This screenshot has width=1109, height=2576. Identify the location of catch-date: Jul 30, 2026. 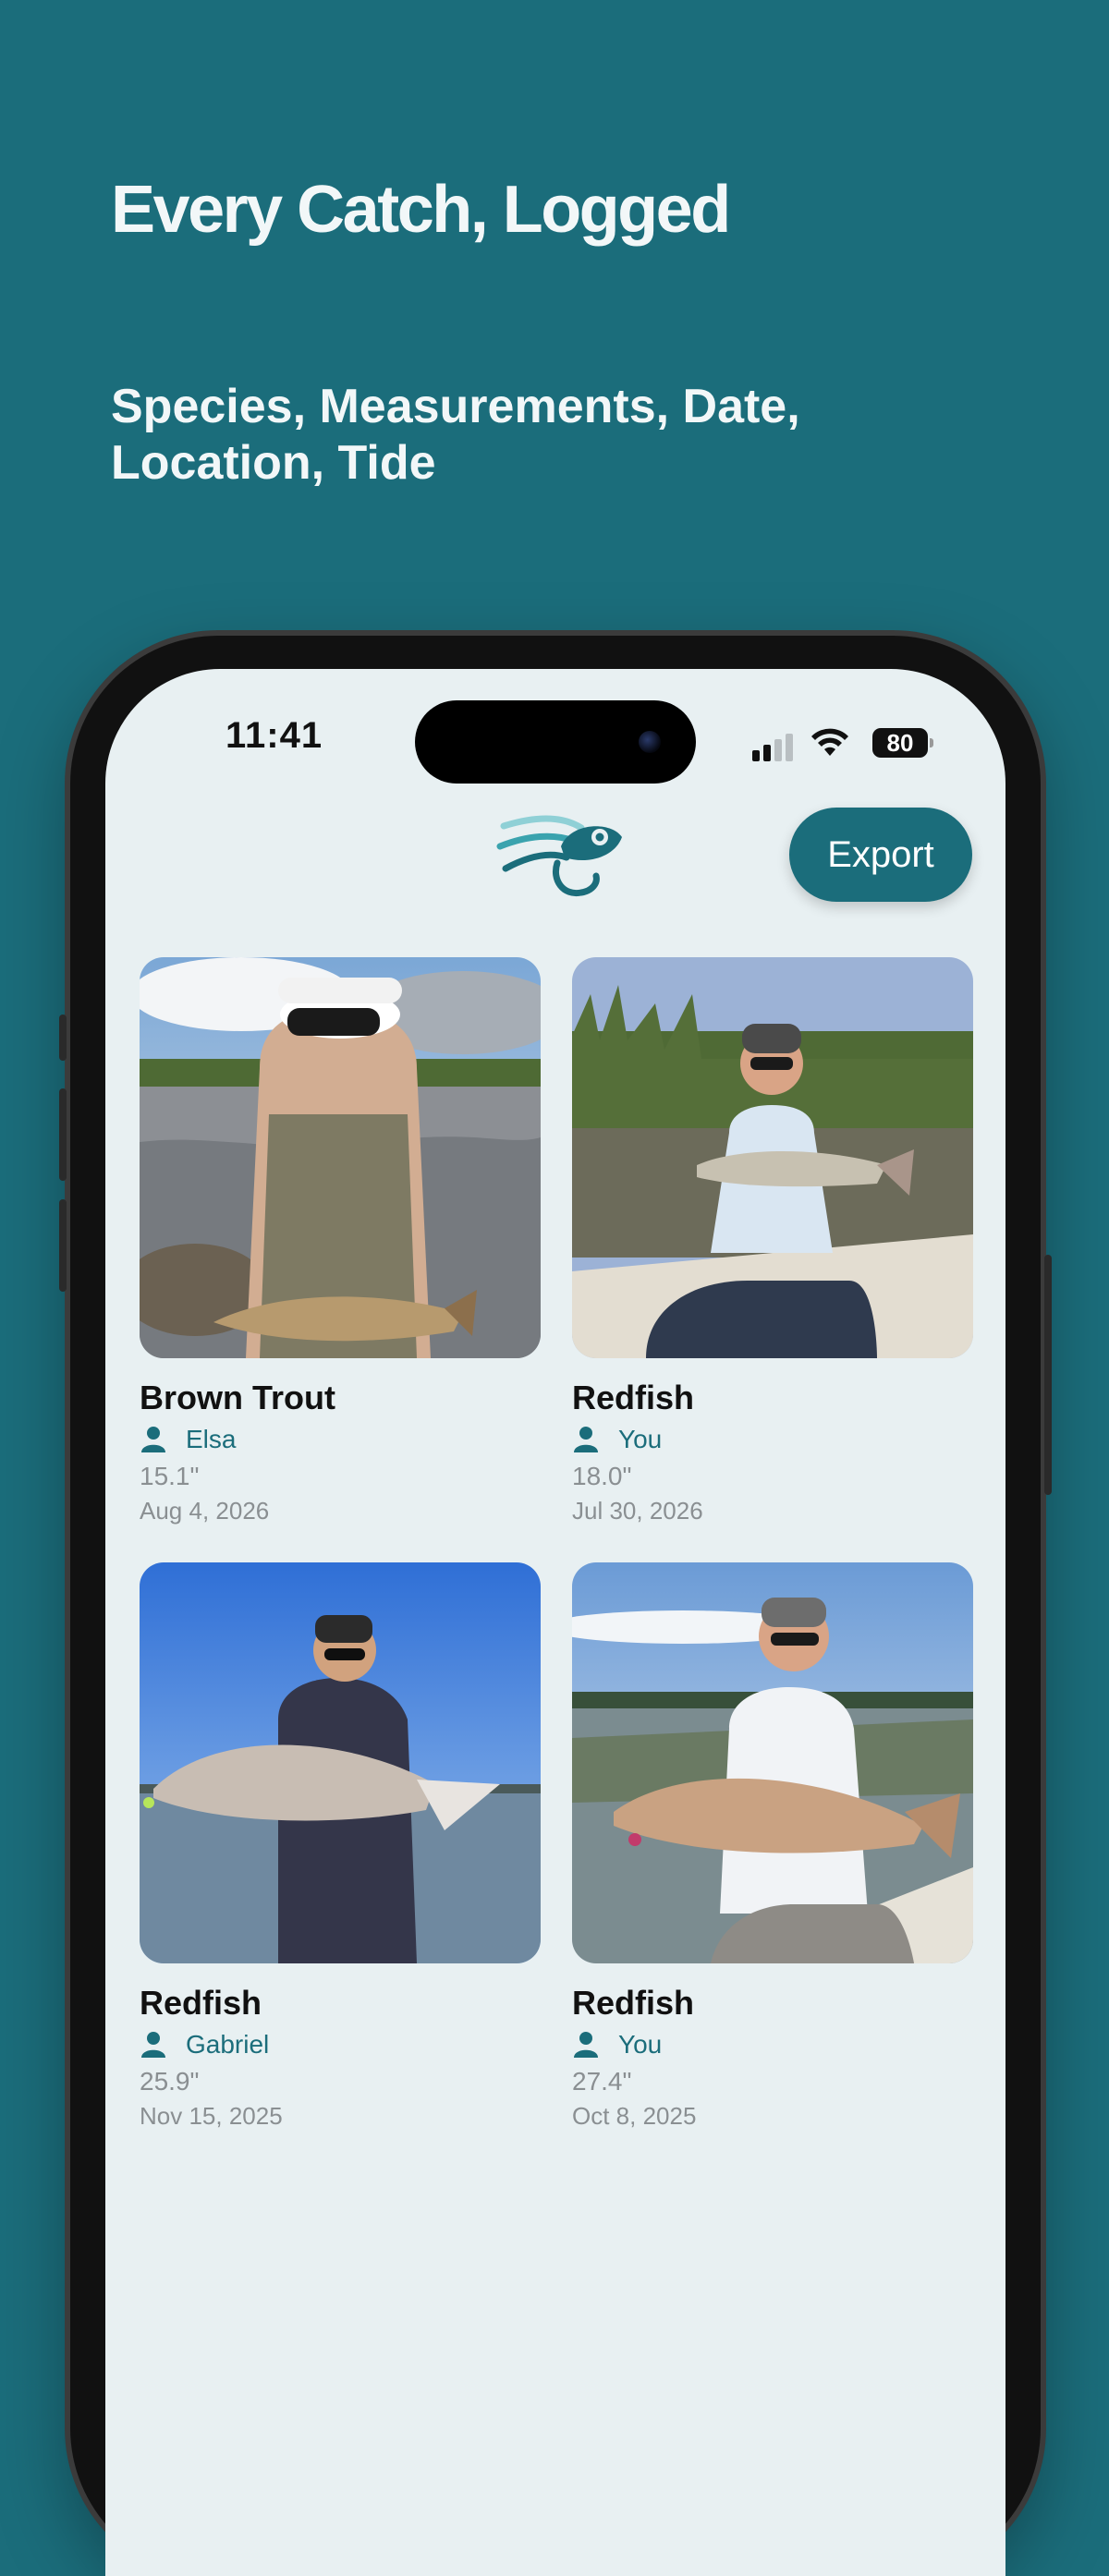
(637, 1511).